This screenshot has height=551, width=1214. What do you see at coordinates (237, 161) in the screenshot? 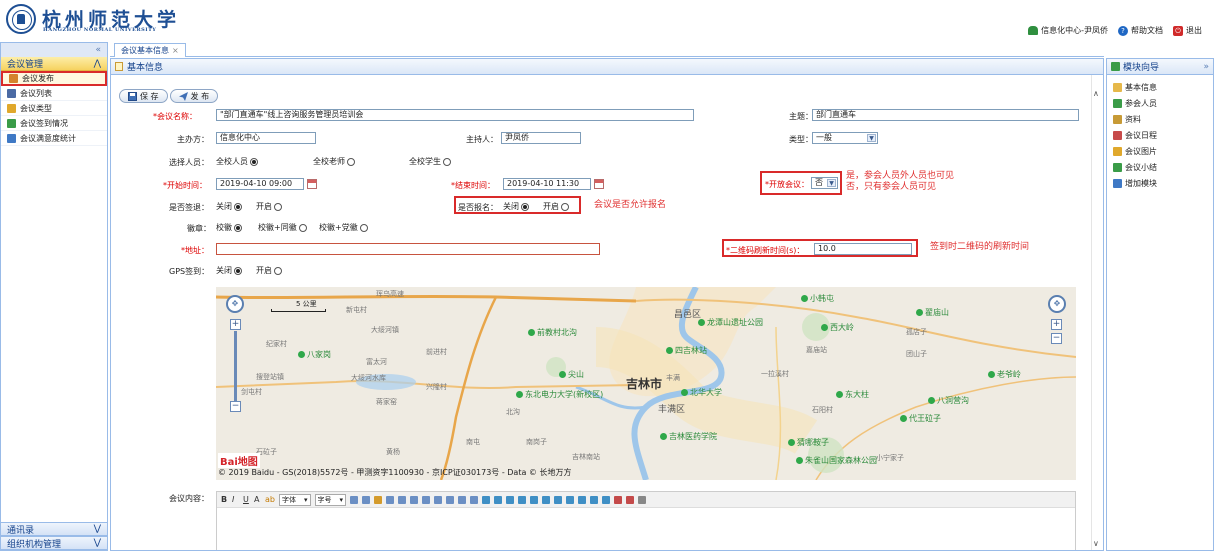
I see `people-option-all: 全校人员` at bounding box center [237, 161].